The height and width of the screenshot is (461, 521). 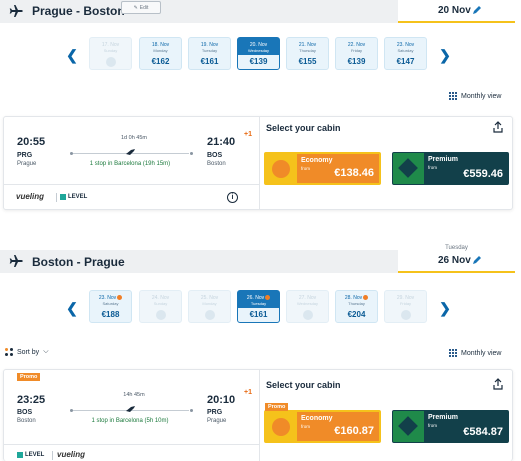 I want to click on day-price: €147, so click(x=405, y=61).